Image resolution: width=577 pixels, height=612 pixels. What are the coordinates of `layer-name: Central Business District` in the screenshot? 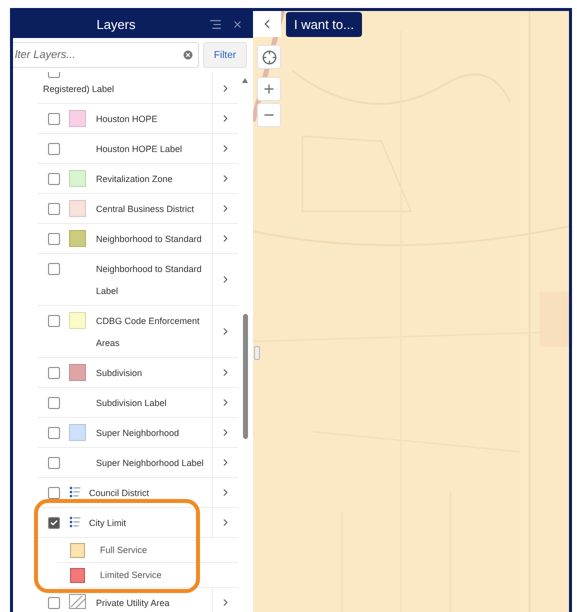 It's located at (146, 209).